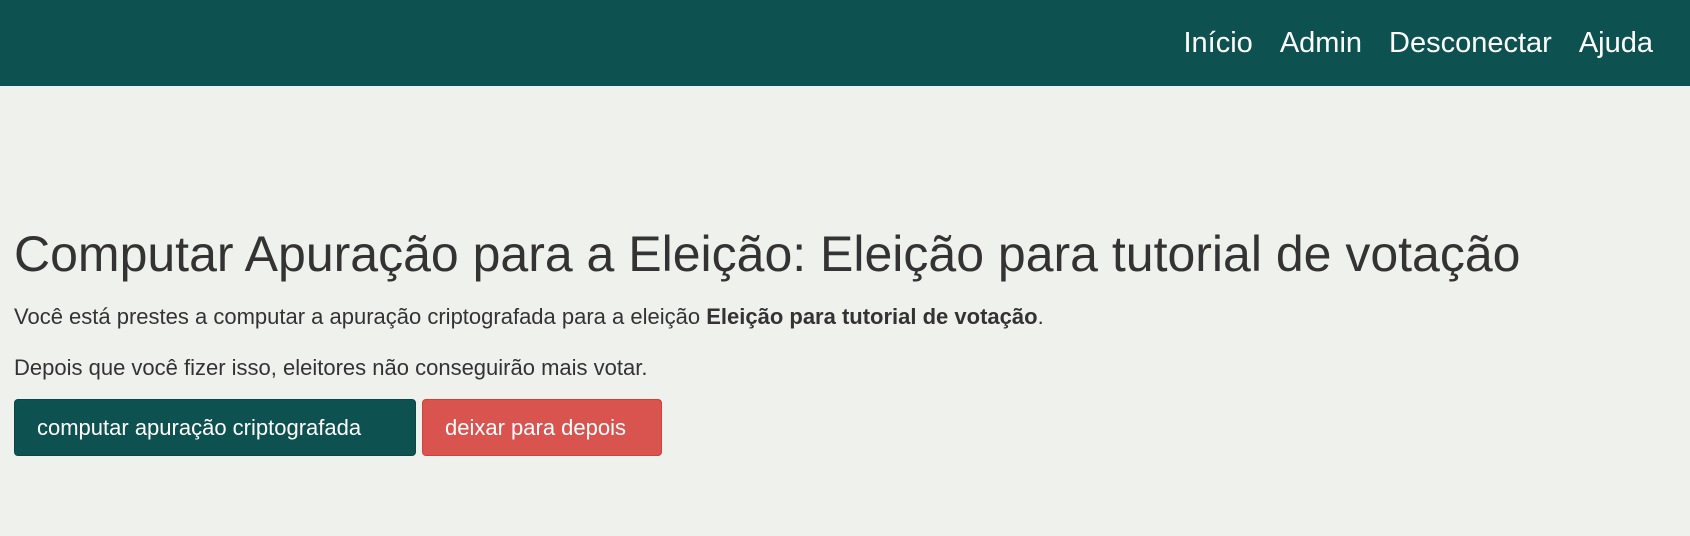 This screenshot has height=536, width=1690. I want to click on nav-link-desconectar: Desconectar, so click(1470, 43).